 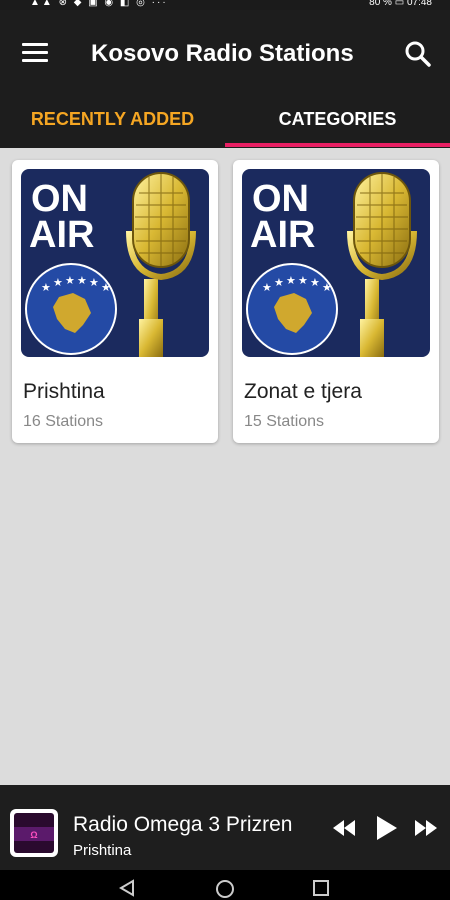 I want to click on station-artwork: Ω, so click(x=34, y=833).